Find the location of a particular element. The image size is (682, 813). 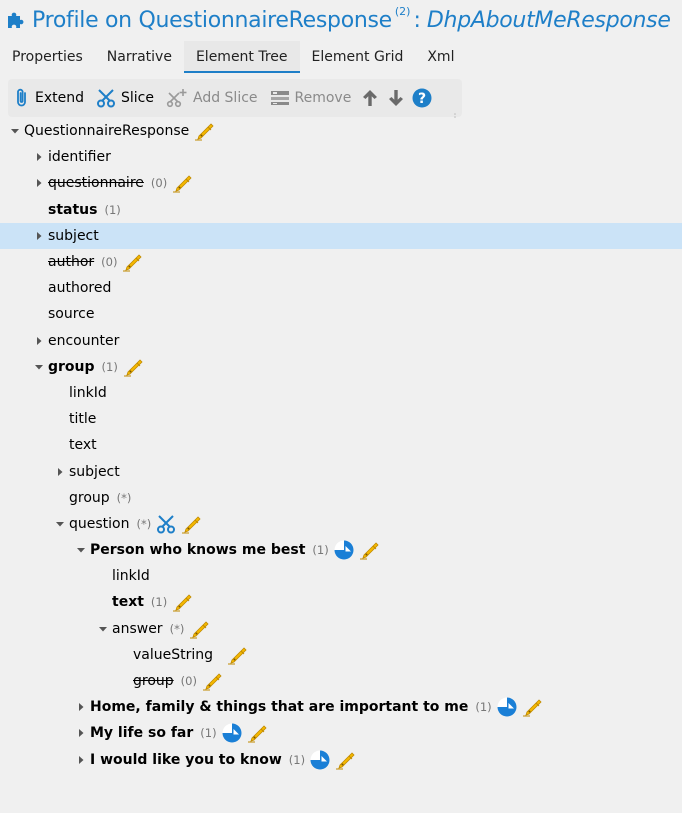

help-button: ? is located at coordinates (422, 98).